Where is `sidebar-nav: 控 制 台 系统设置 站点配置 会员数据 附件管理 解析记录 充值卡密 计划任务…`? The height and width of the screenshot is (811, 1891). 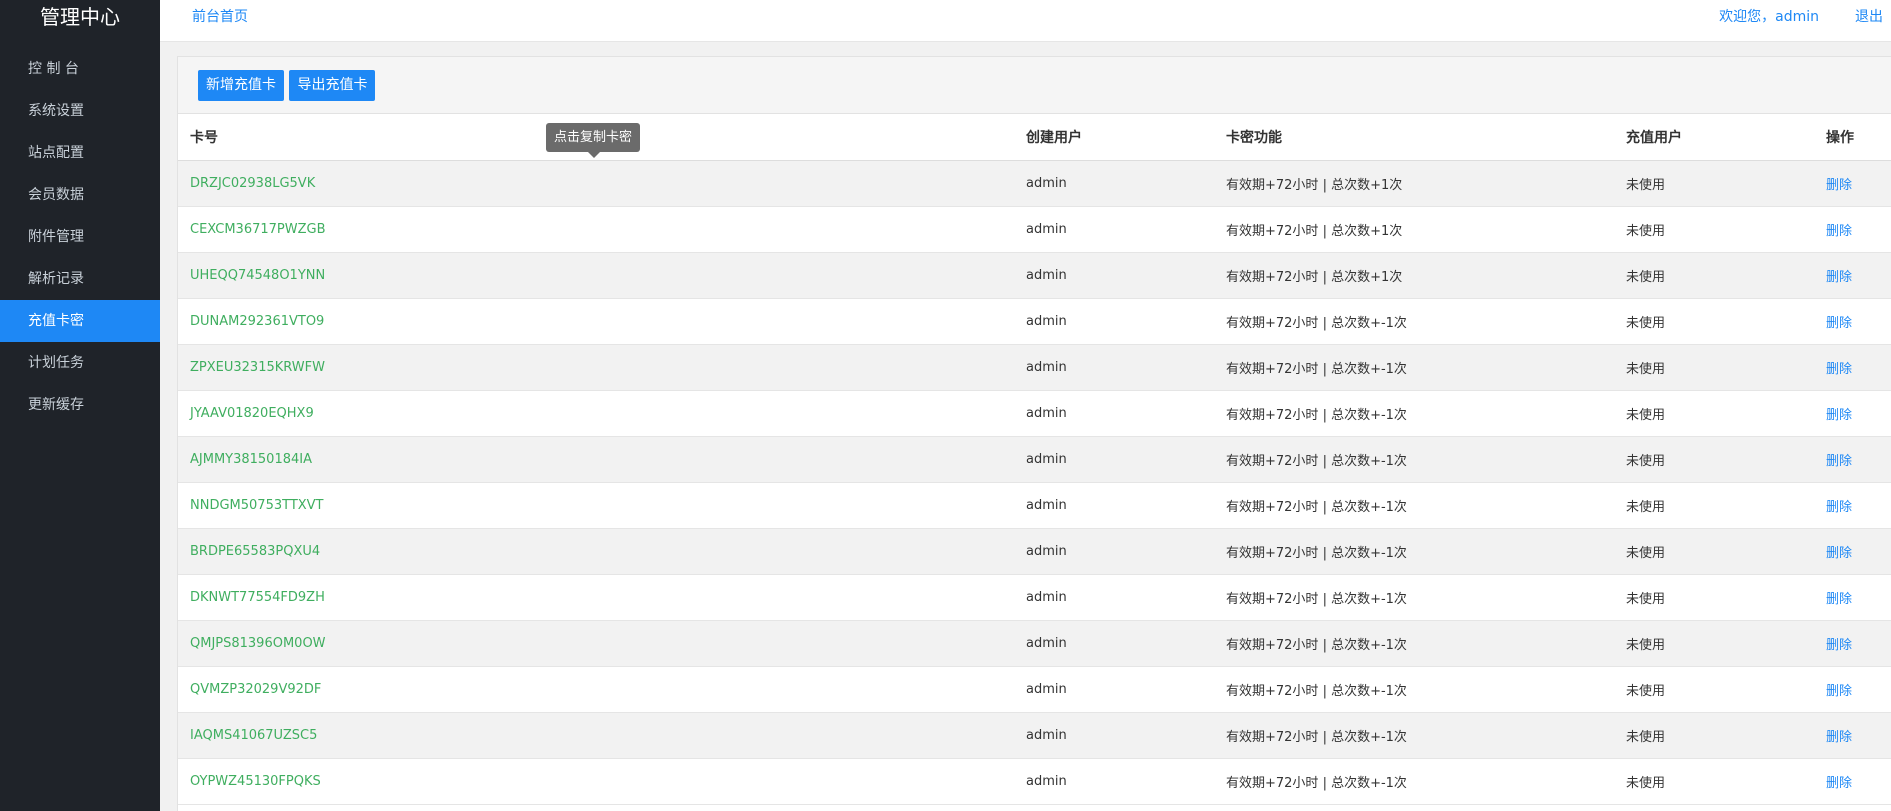 sidebar-nav: 控 制 台 系统设置 站点配置 会员数据 附件管理 解析记录 充值卡密 计划任务… is located at coordinates (80, 237).